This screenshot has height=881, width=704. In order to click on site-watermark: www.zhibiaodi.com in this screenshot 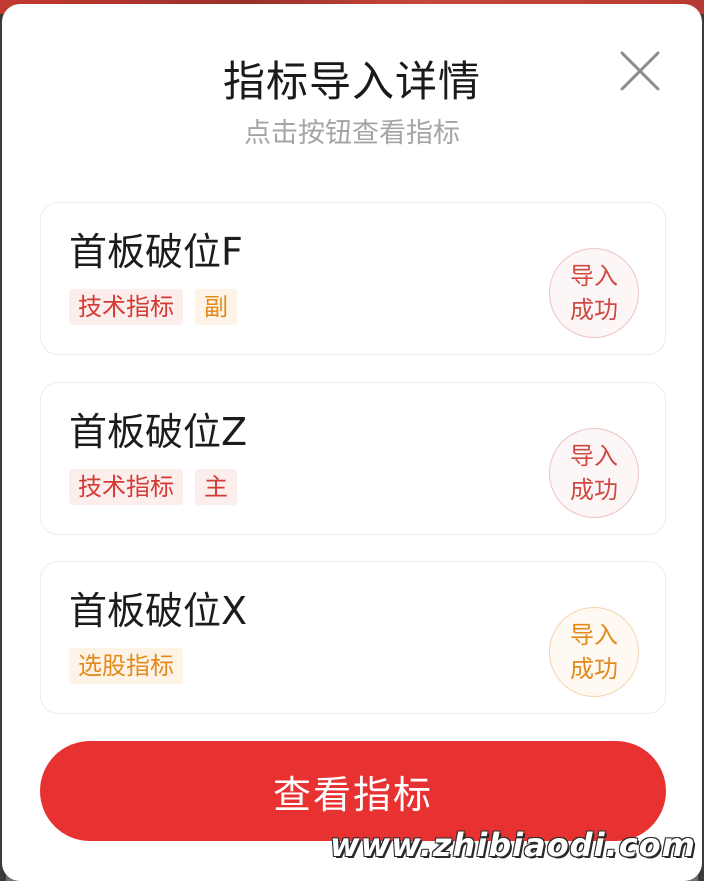, I will do `click(513, 845)`.